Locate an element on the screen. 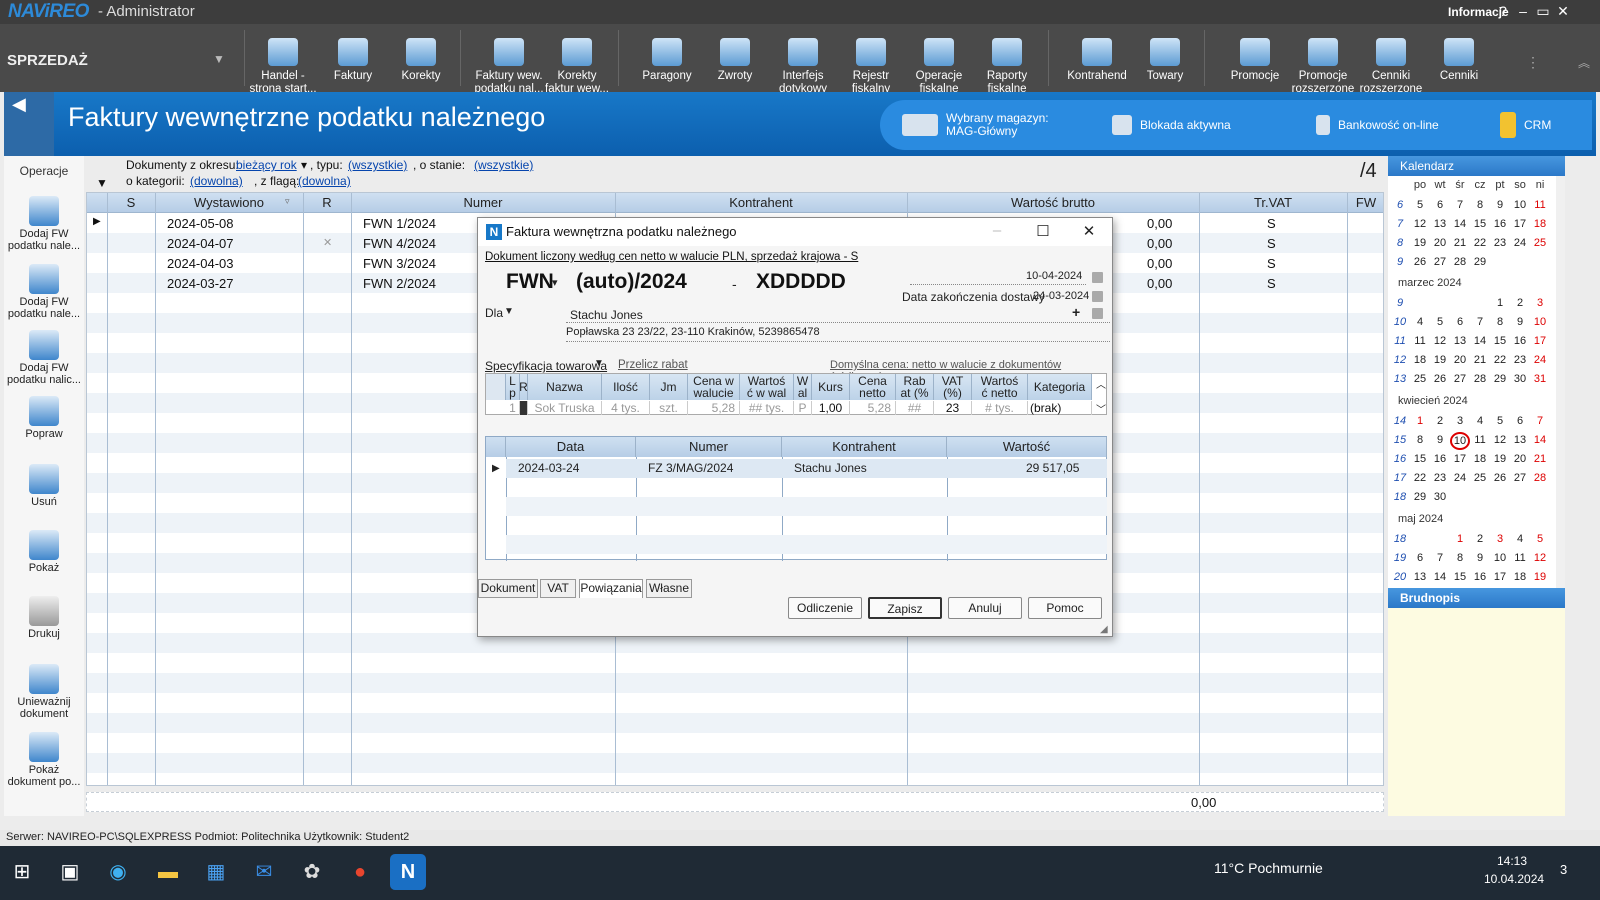 The width and height of the screenshot is (1600, 900). col-header-wystawiono: Wystawiono is located at coordinates (229, 202).